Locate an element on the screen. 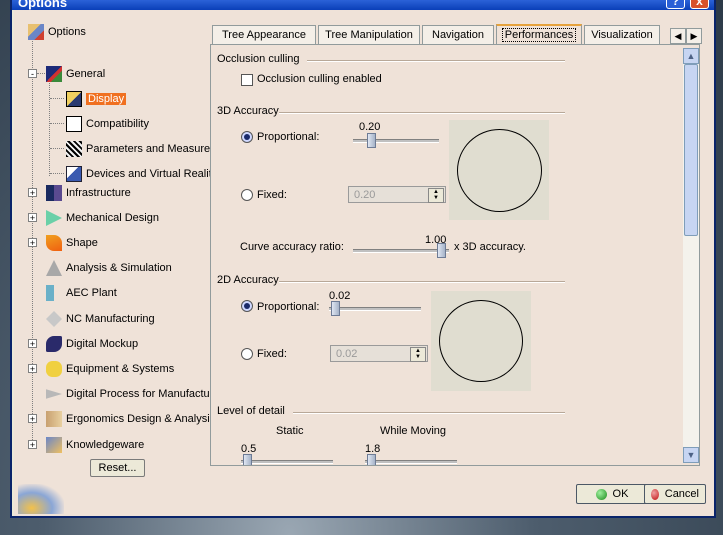  tab-visualization: Visualization is located at coordinates (622, 34).